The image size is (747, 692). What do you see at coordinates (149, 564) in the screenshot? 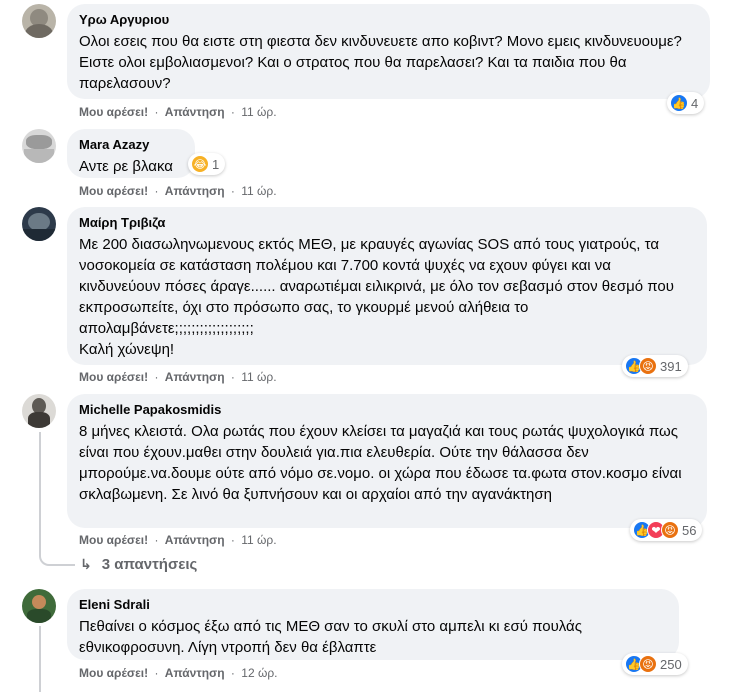
I see `replies-count-label: 3 απαντήσεις` at bounding box center [149, 564].